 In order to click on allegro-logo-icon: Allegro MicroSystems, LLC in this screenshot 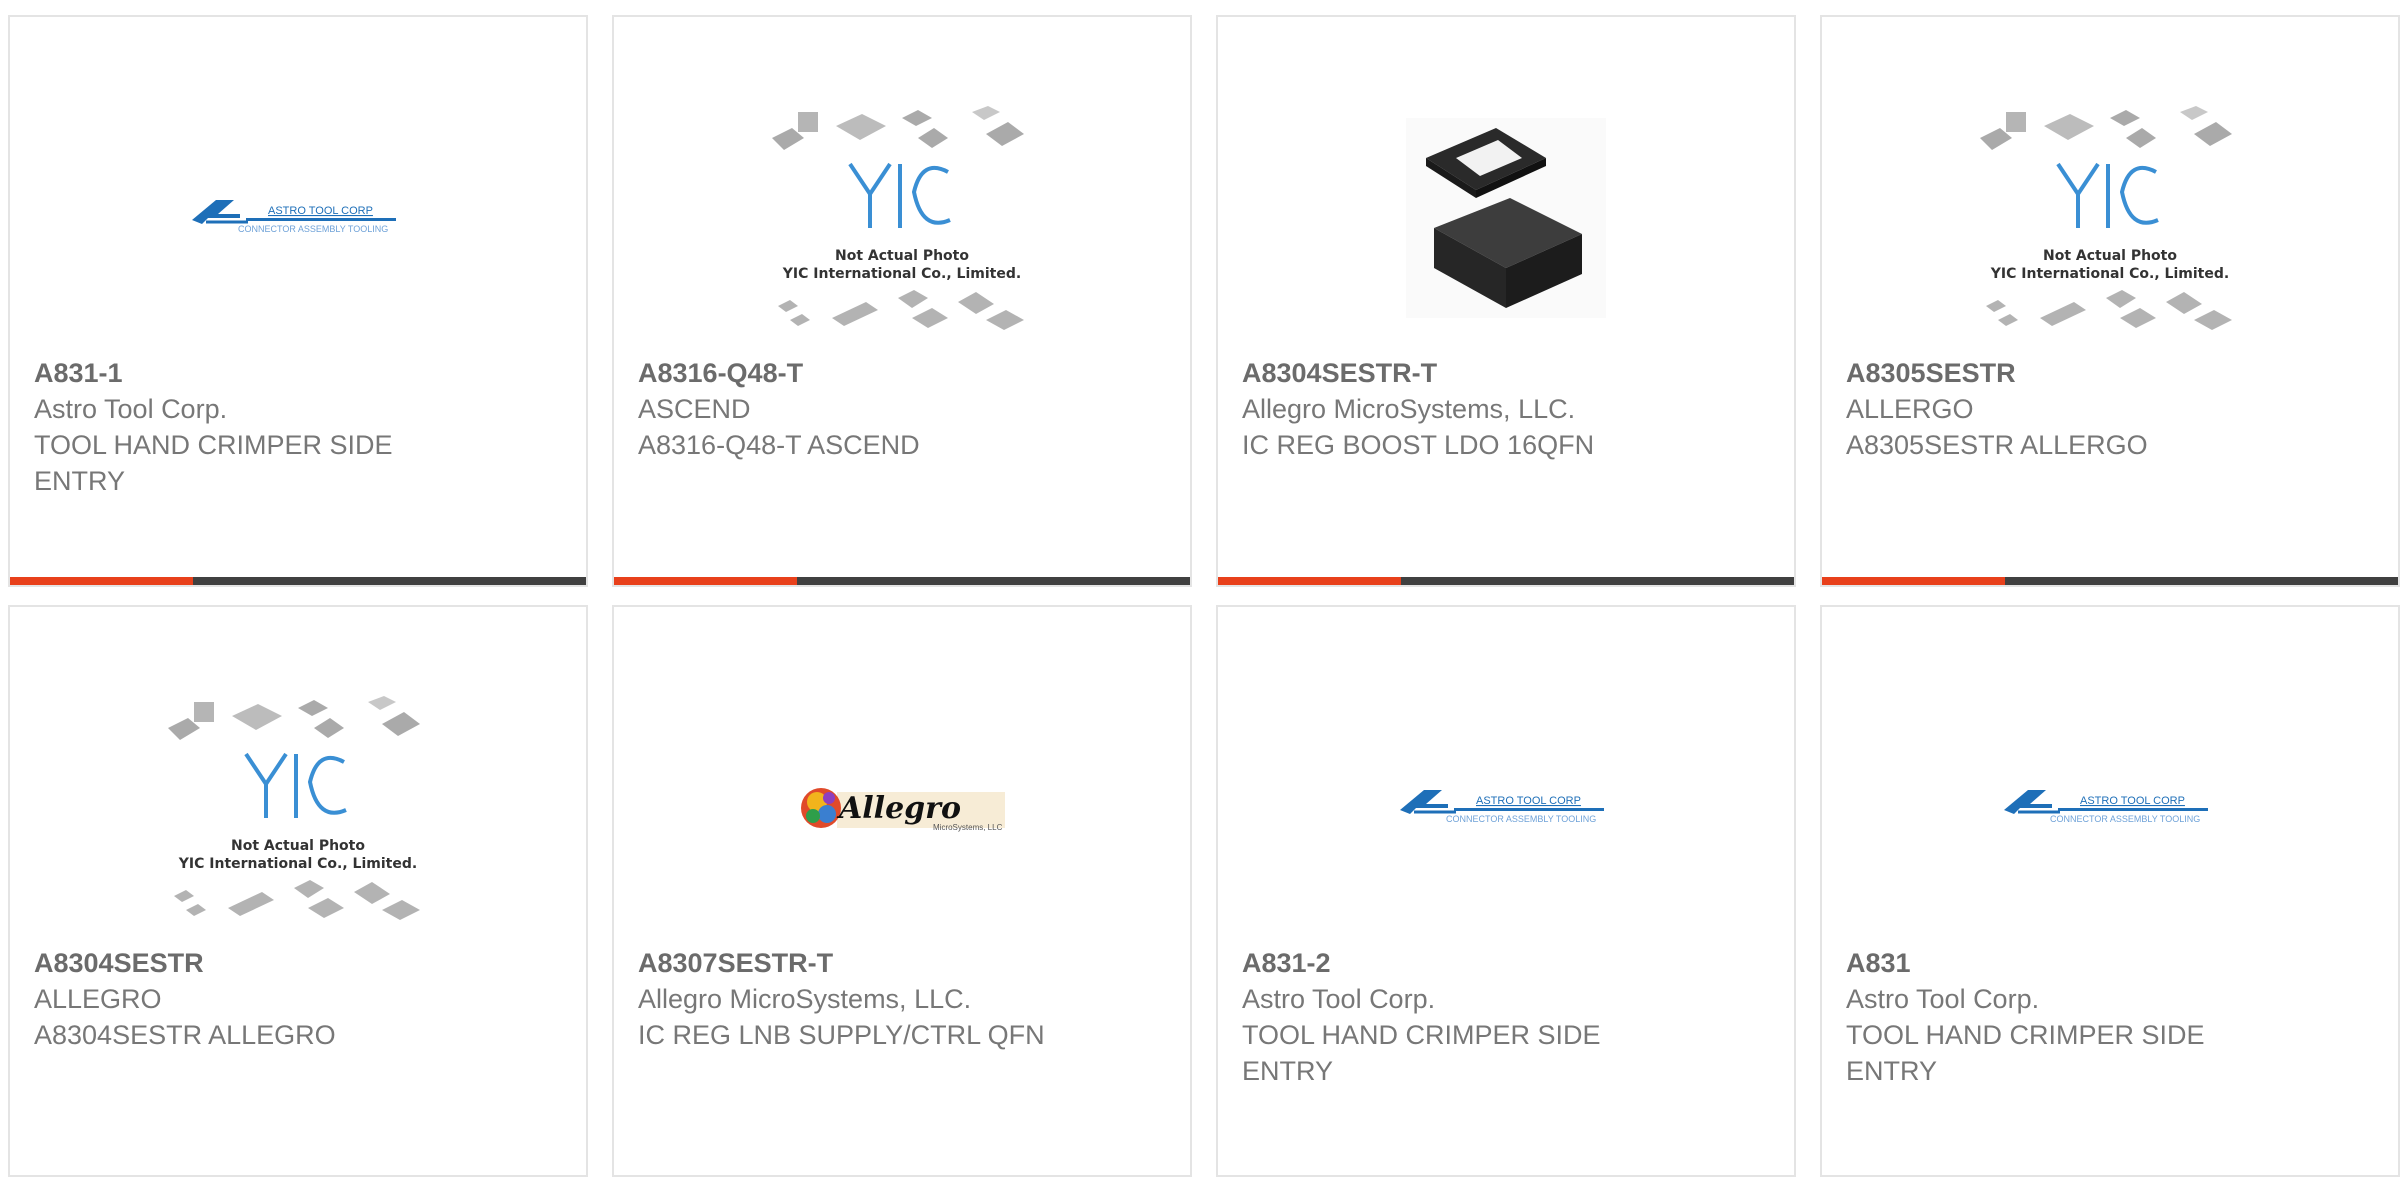, I will do `click(903, 810)`.